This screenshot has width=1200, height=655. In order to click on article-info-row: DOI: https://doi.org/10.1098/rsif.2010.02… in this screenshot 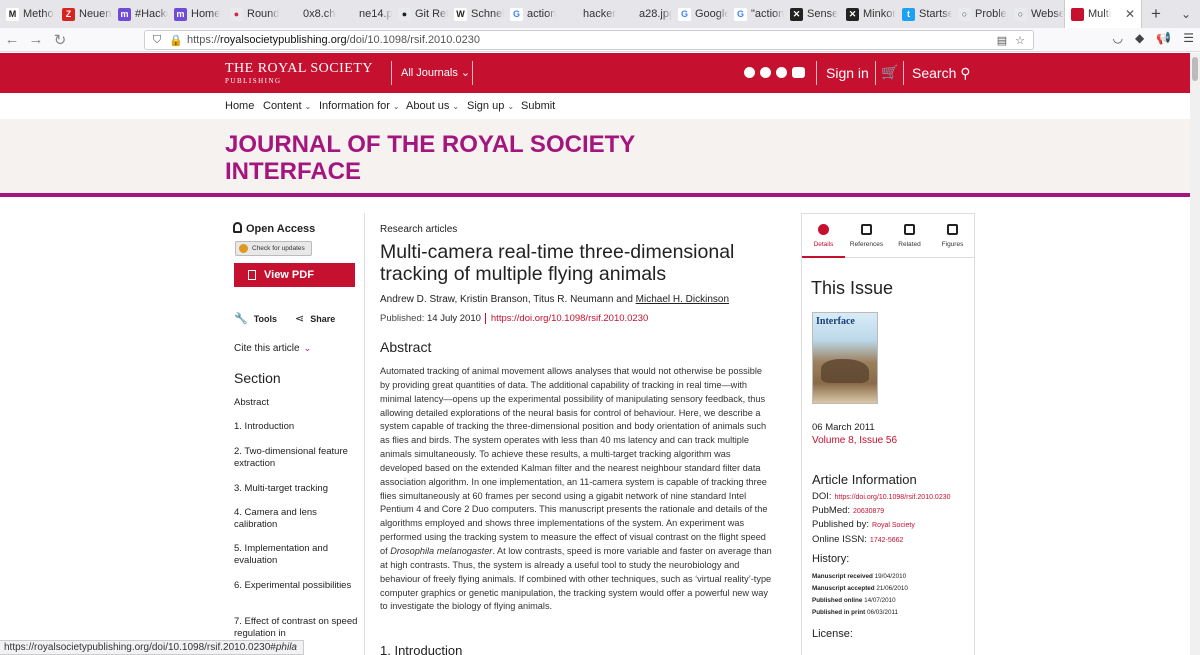, I will do `click(881, 496)`.